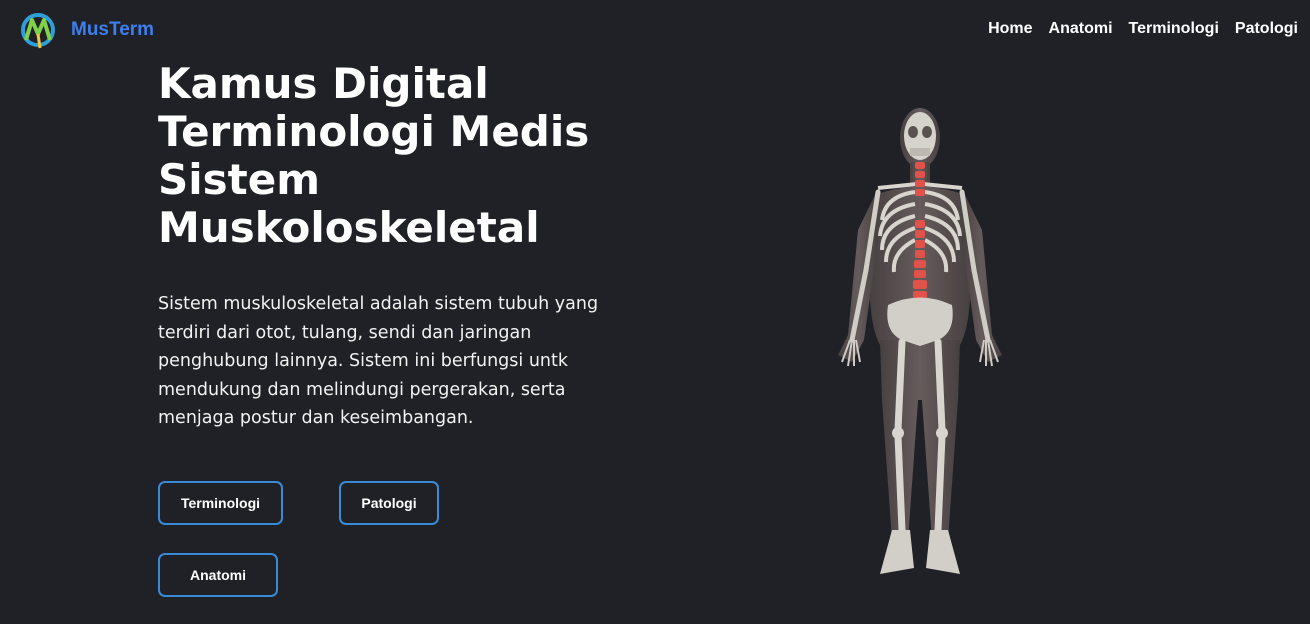  I want to click on anatomi-button: Anatomi, so click(218, 575).